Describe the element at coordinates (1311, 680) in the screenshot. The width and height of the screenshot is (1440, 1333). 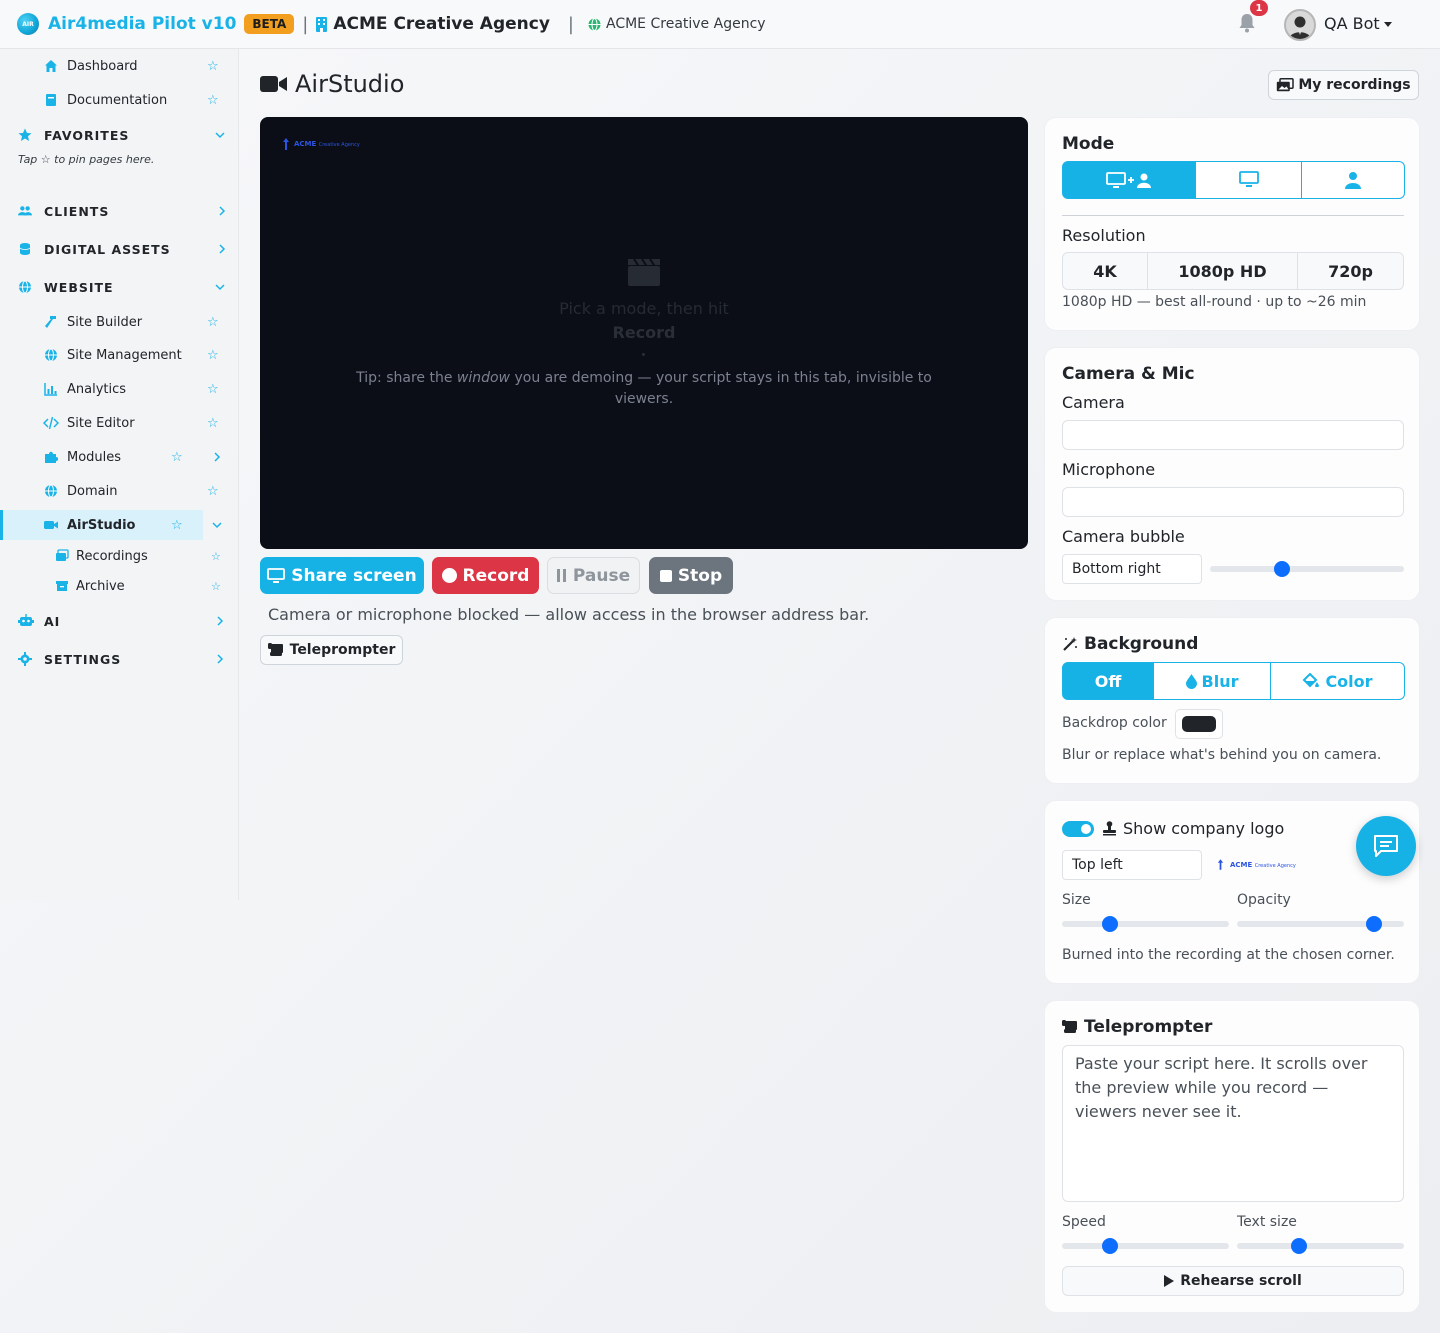
I see `paint-bucket-icon` at that location.